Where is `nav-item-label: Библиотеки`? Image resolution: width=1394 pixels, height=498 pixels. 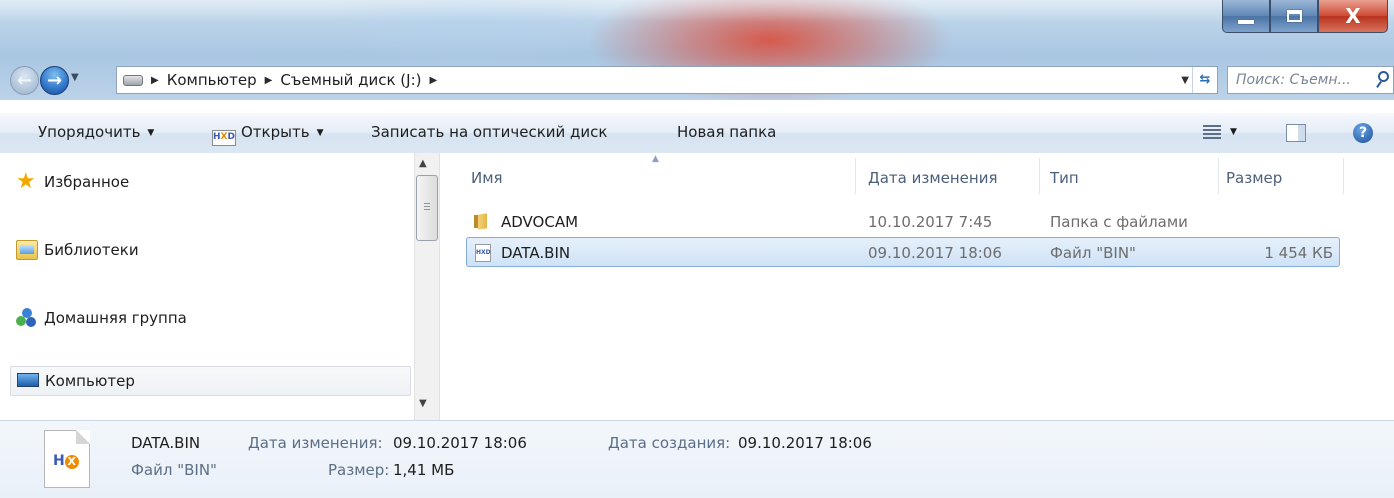 nav-item-label: Библиотеки is located at coordinates (91, 250).